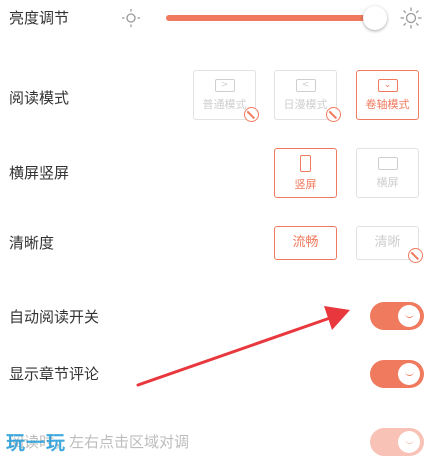  What do you see at coordinates (411, 18) in the screenshot?
I see `brightness-high-icon` at bounding box center [411, 18].